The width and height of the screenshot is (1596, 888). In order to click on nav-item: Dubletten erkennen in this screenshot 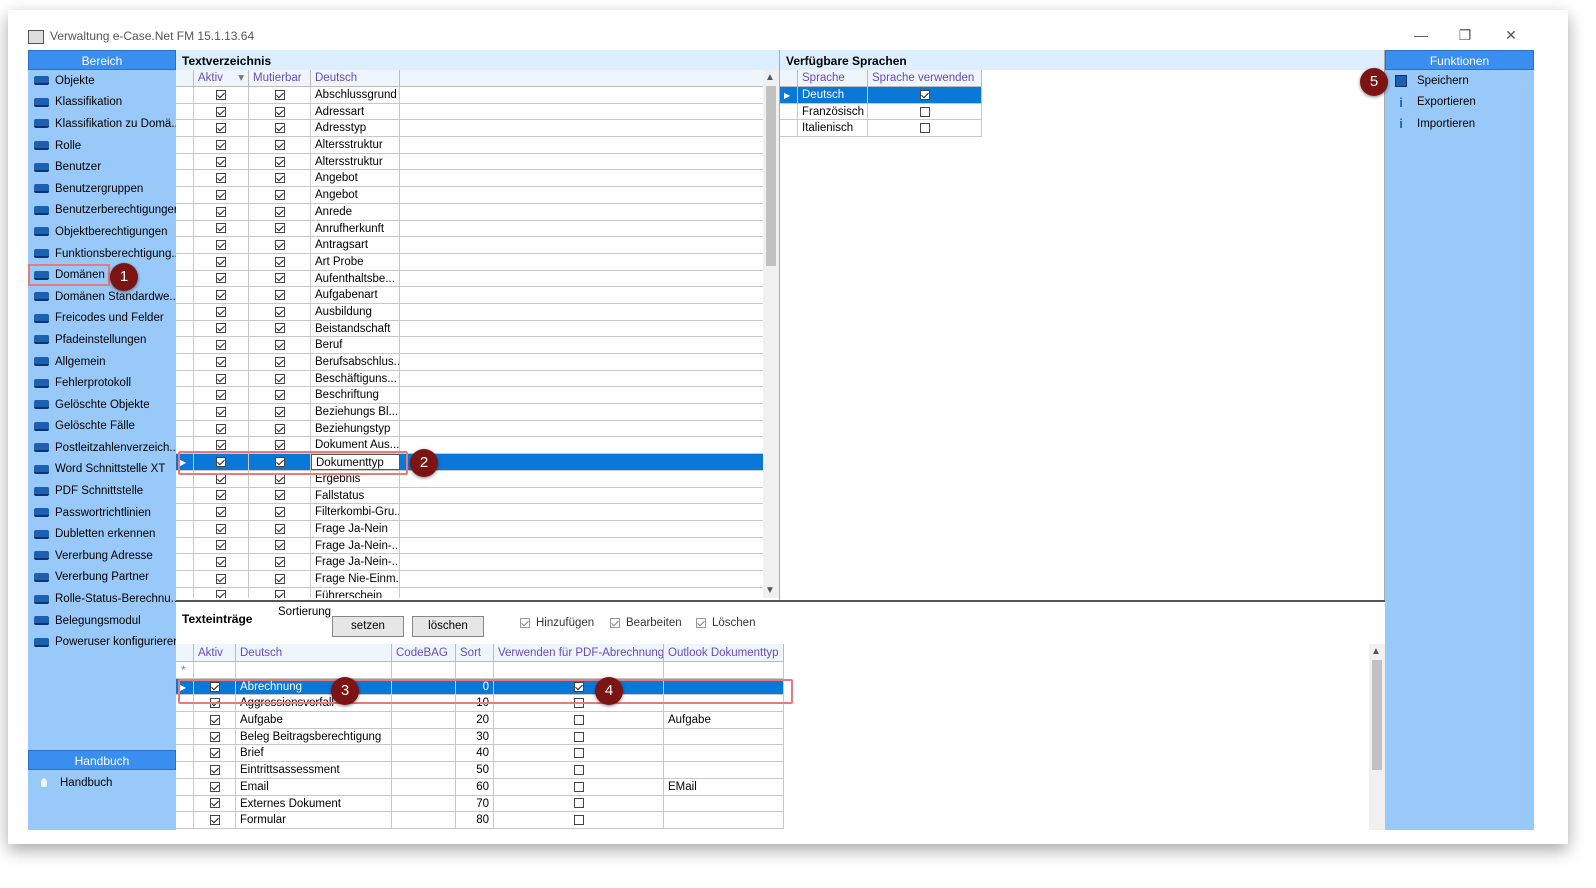, I will do `click(102, 534)`.